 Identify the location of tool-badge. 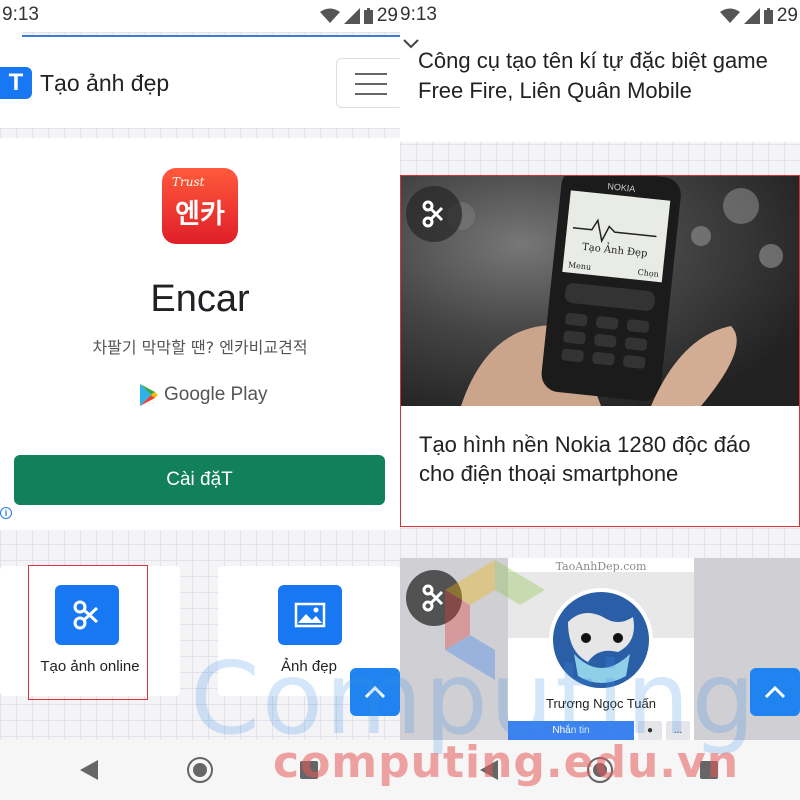
(434, 214).